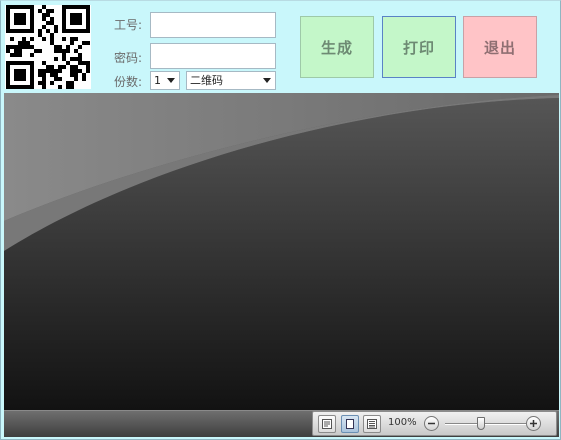 The width and height of the screenshot is (561, 440). I want to click on copies-select: 1, so click(165, 80).